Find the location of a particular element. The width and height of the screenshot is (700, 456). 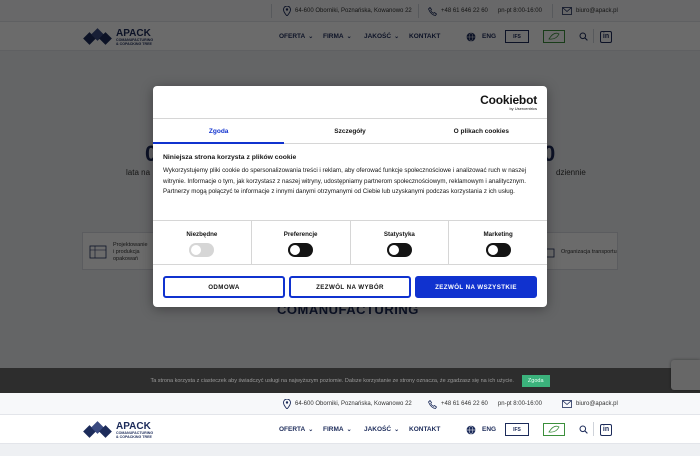

email-text-2: biuro@apack.pl is located at coordinates (597, 404).